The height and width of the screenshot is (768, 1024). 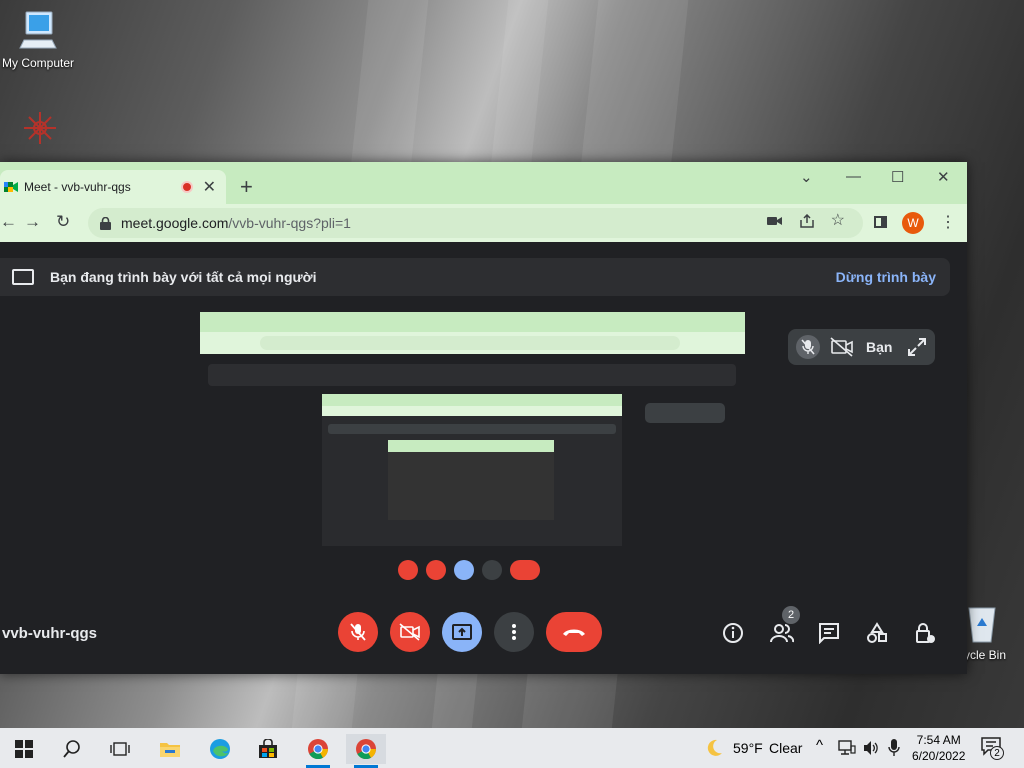 I want to click on system-clock: 7:54 AM 6/20/2022, so click(x=938, y=748).